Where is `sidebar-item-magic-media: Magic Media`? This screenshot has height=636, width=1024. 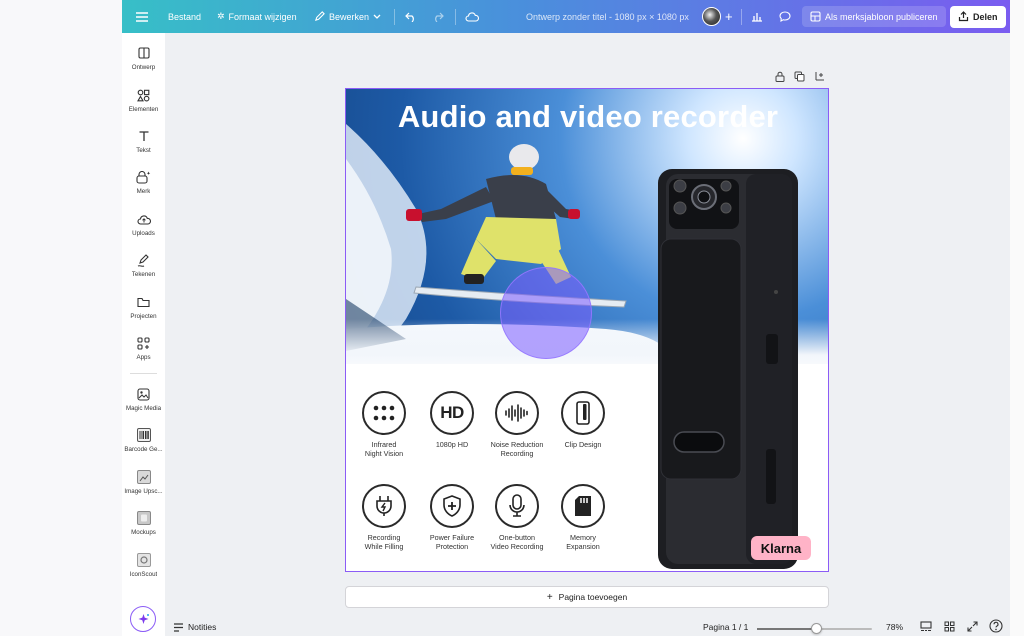 sidebar-item-magic-media: Magic Media is located at coordinates (143, 399).